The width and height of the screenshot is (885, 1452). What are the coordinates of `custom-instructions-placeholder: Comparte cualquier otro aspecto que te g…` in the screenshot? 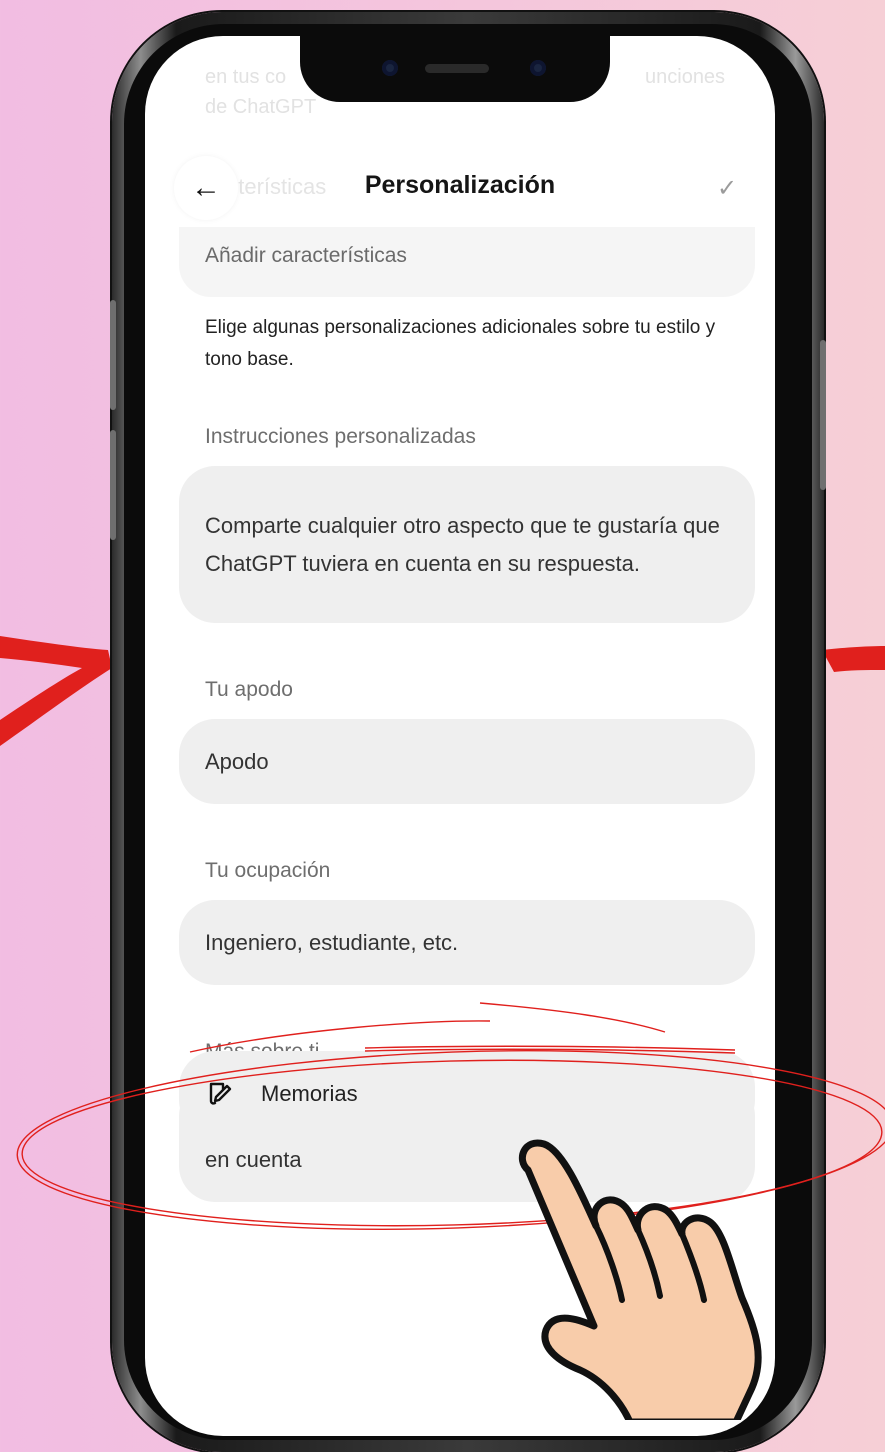 It's located at (462, 544).